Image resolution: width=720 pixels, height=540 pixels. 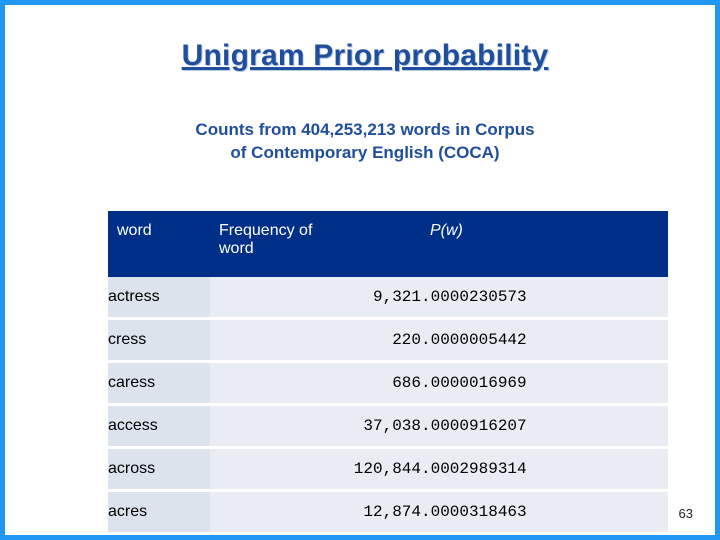 What do you see at coordinates (544, 298) in the screenshot?
I see `cell-probability: .0000230573` at bounding box center [544, 298].